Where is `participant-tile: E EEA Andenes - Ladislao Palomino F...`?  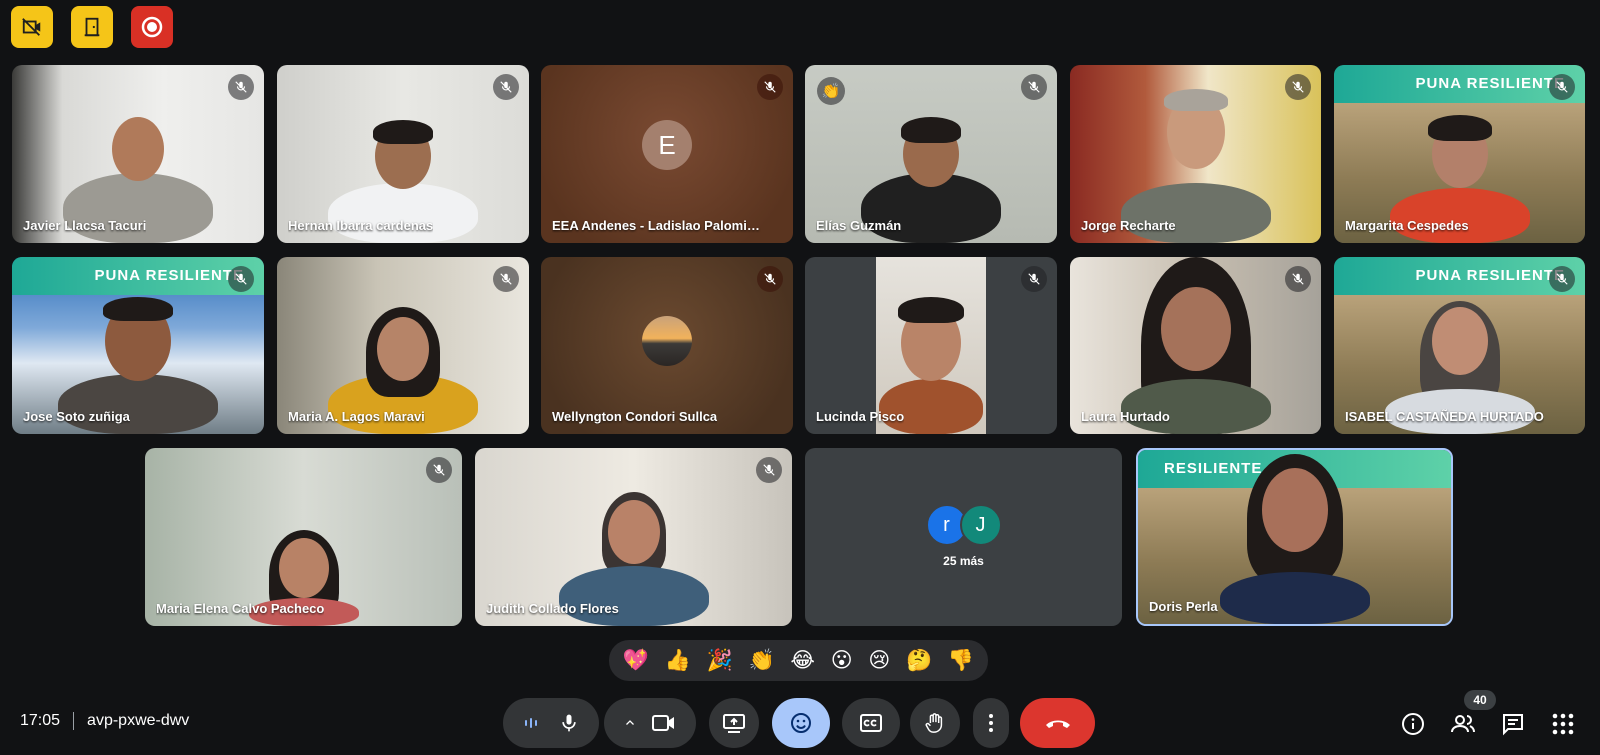 participant-tile: E EEA Andenes - Ladislao Palomino F... is located at coordinates (667, 154).